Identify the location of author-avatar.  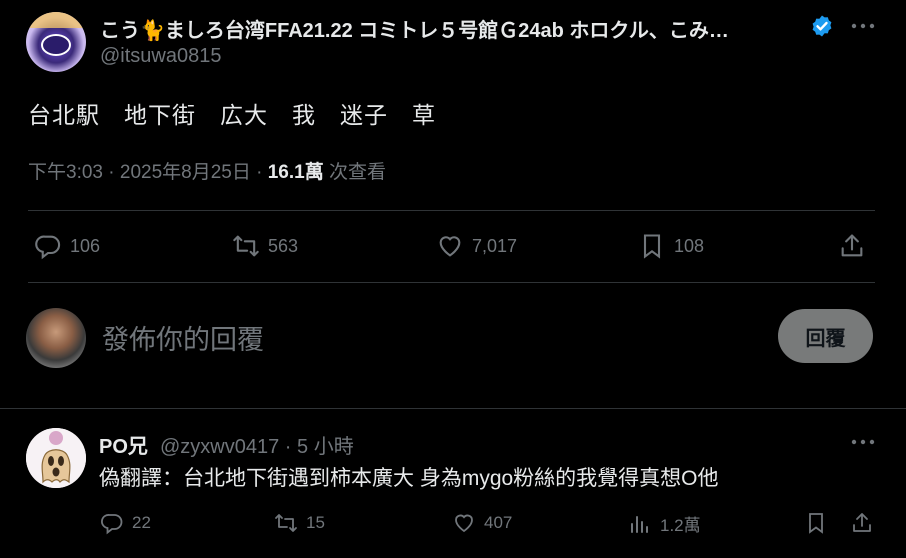
(56, 42).